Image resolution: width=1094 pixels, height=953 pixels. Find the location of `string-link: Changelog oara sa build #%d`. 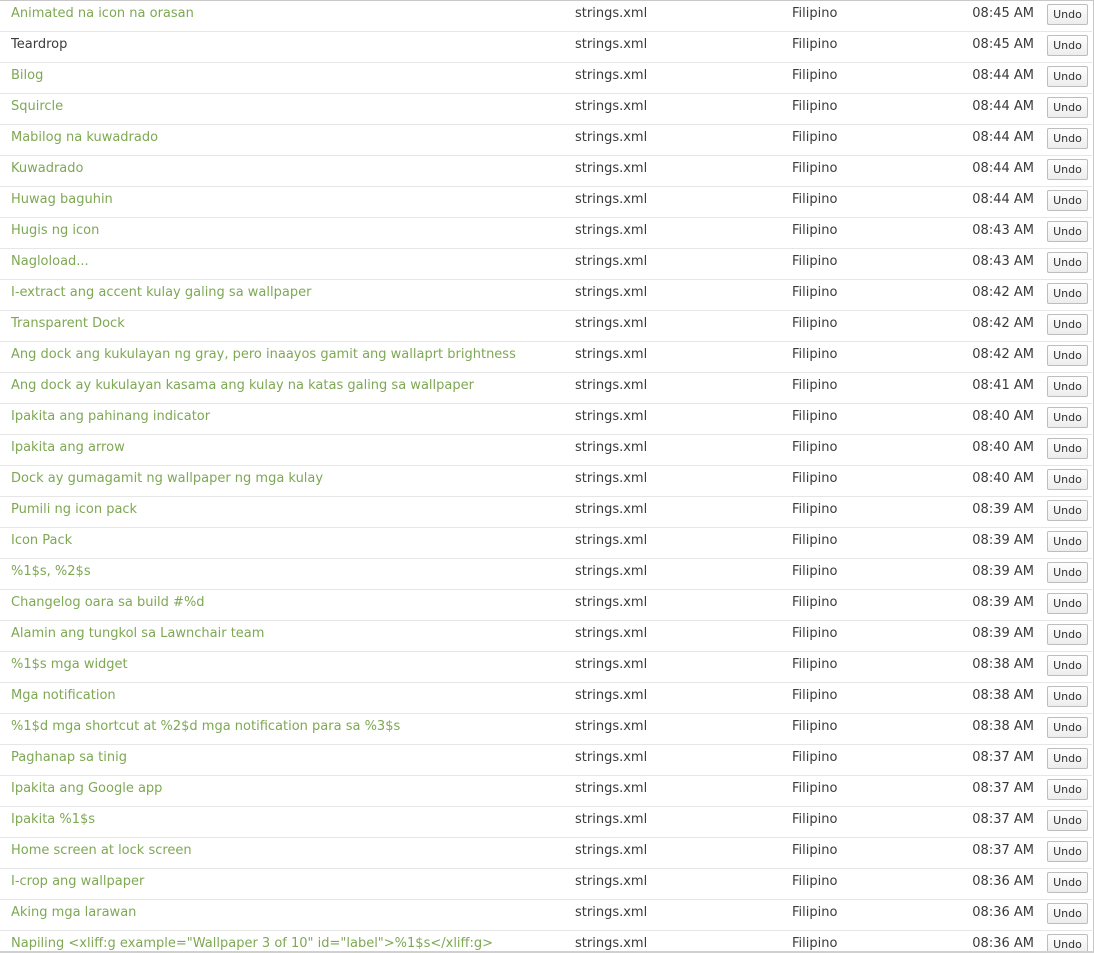

string-link: Changelog oara sa build #%d is located at coordinates (286, 605).